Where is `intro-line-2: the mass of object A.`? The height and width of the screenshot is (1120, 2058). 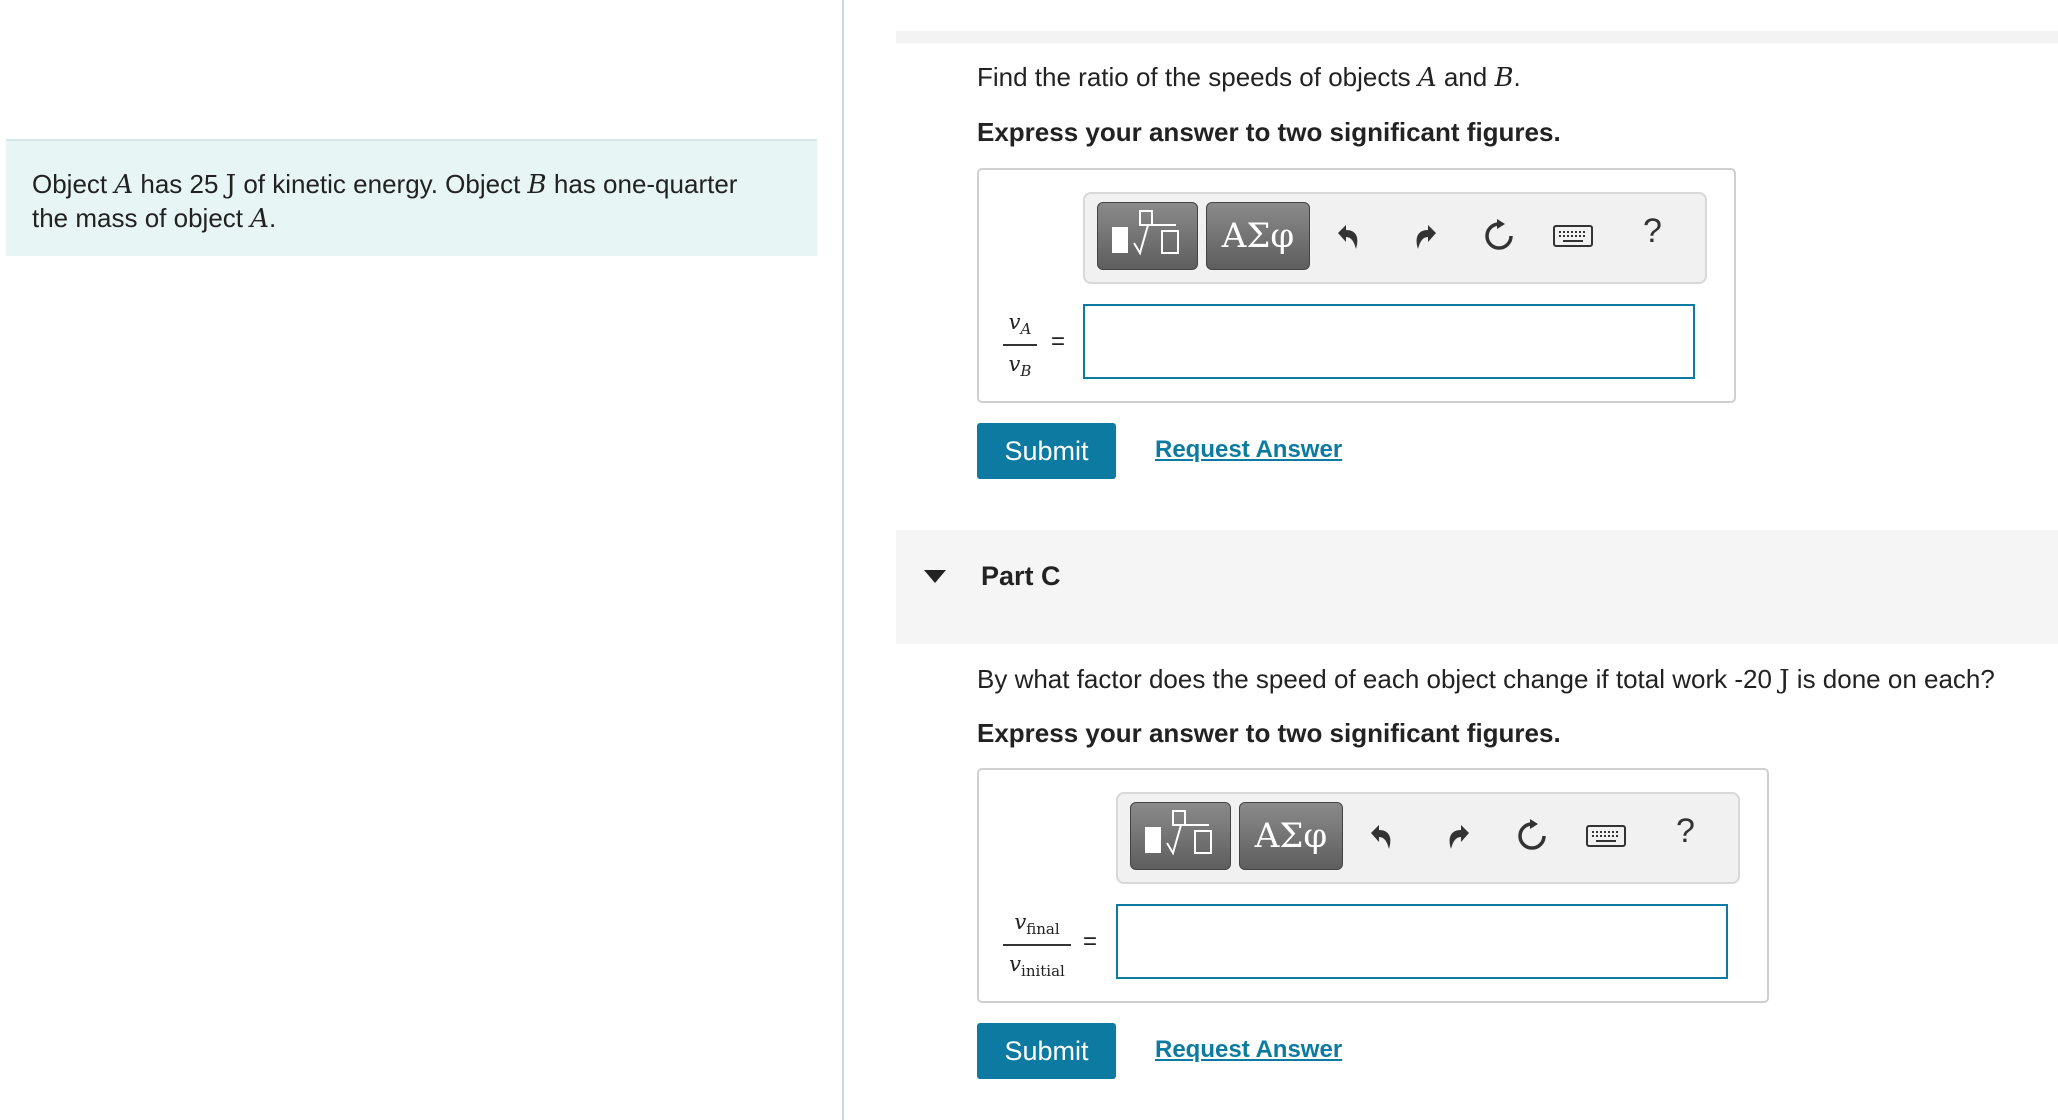
intro-line-2: the mass of object A. is located at coordinates (154, 218).